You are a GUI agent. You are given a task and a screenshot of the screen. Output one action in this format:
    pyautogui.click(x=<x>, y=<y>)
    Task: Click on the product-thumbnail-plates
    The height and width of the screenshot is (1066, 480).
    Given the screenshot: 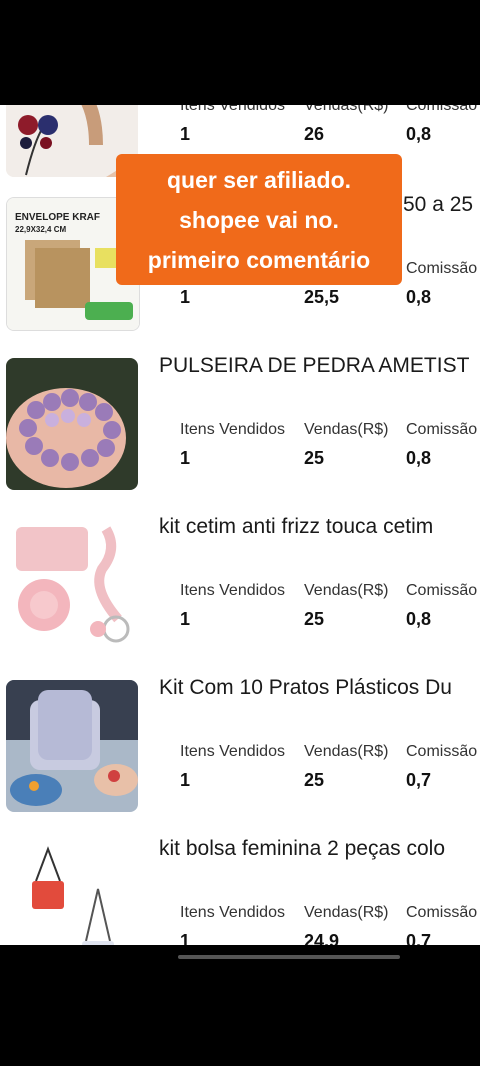 What is the action you would take?
    pyautogui.click(x=72, y=746)
    